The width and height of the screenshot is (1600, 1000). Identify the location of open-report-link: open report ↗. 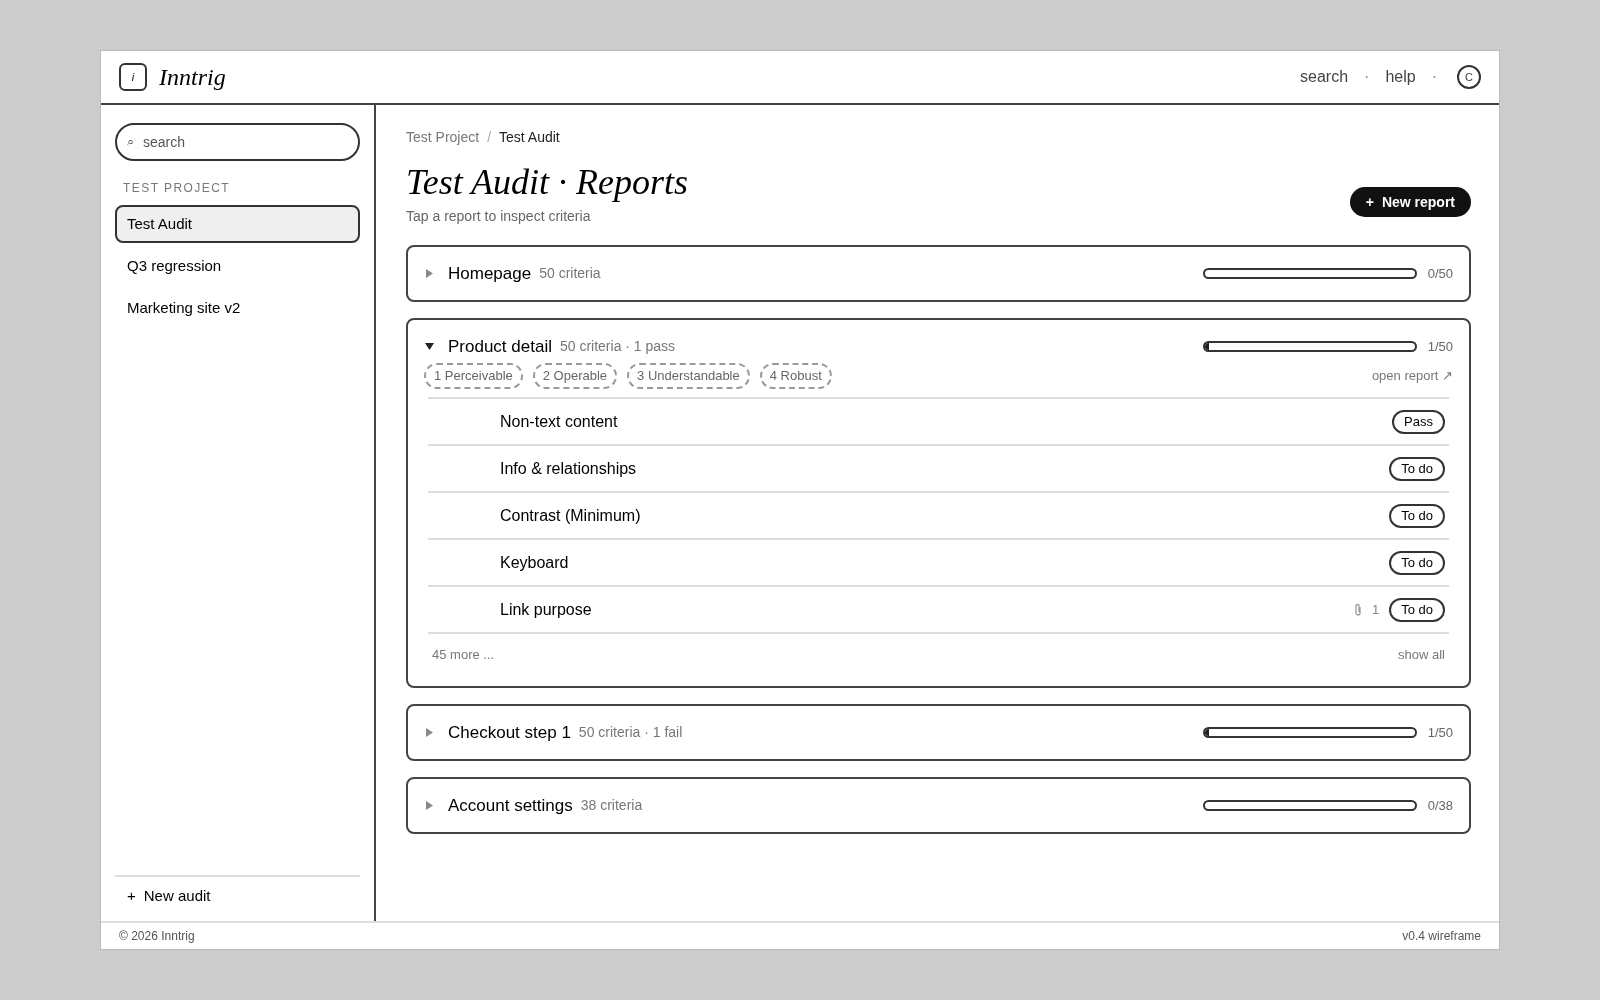
(1412, 376).